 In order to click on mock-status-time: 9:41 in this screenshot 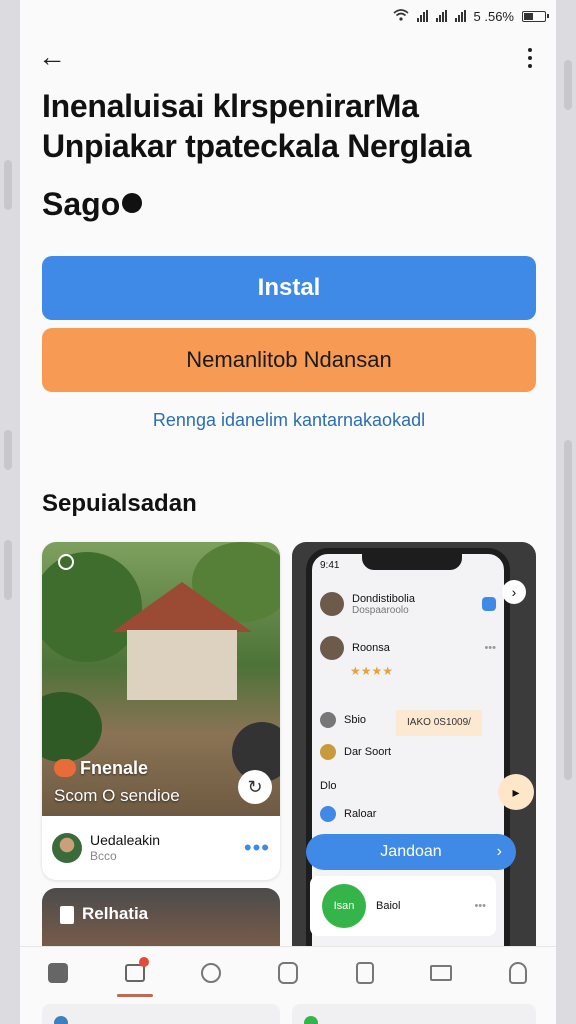, I will do `click(330, 565)`.